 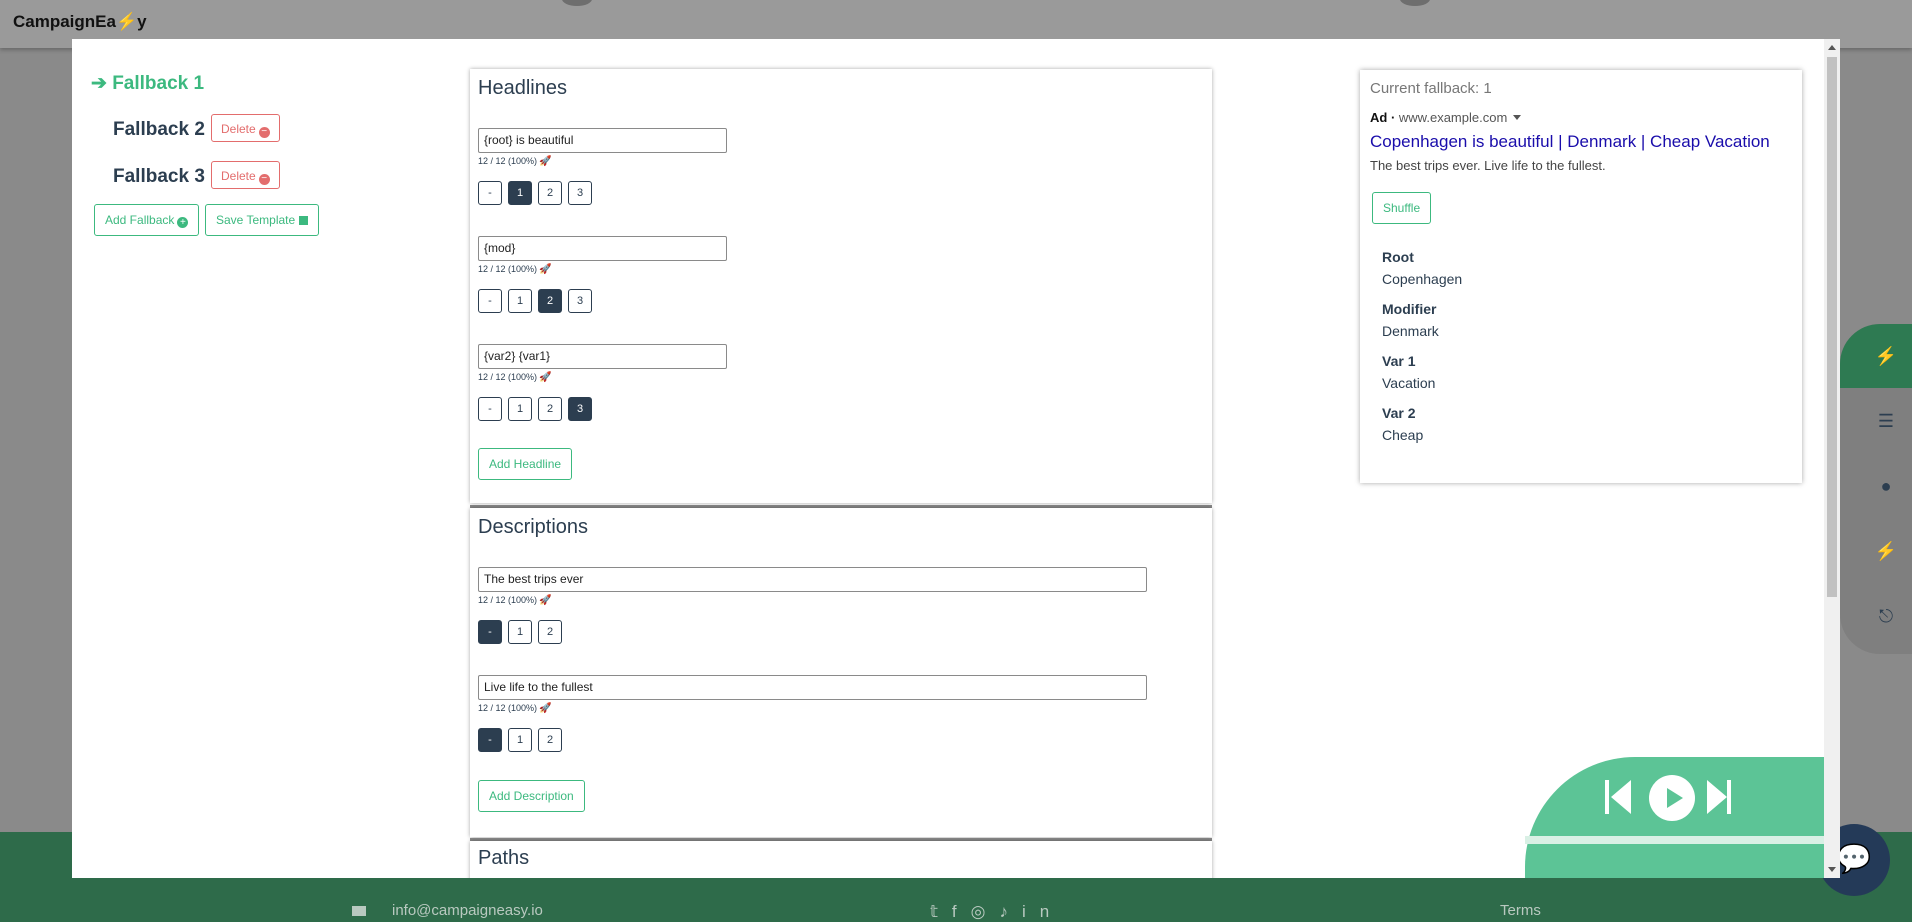 I want to click on value-key: Modifier, so click(x=1409, y=309).